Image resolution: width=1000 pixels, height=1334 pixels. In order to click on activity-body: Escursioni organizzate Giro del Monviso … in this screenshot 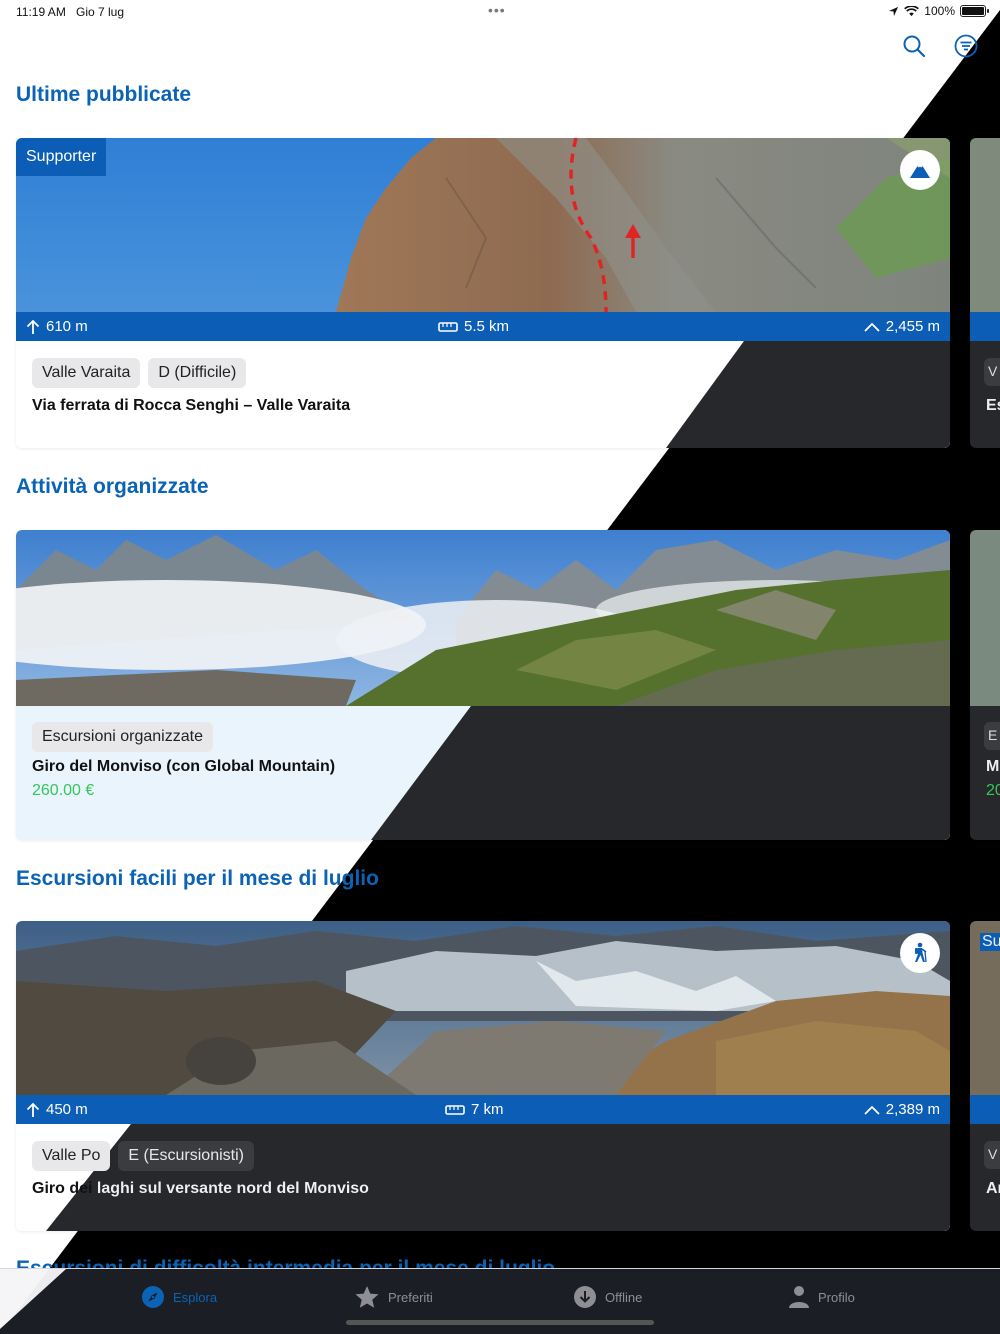, I will do `click(483, 773)`.